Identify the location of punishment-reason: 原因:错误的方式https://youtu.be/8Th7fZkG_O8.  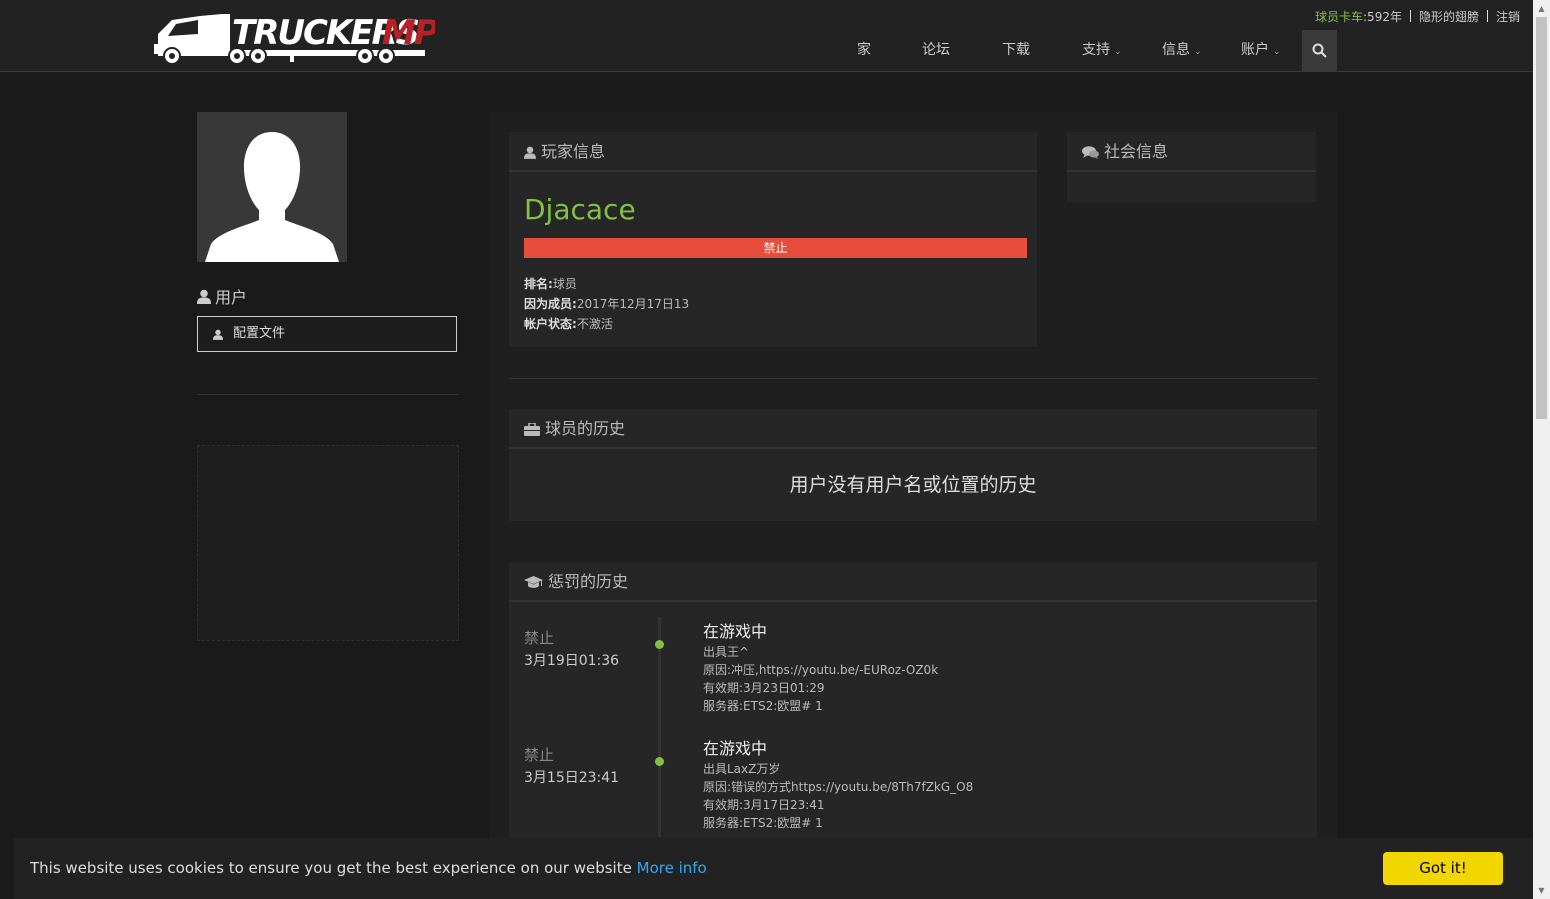
(838, 787).